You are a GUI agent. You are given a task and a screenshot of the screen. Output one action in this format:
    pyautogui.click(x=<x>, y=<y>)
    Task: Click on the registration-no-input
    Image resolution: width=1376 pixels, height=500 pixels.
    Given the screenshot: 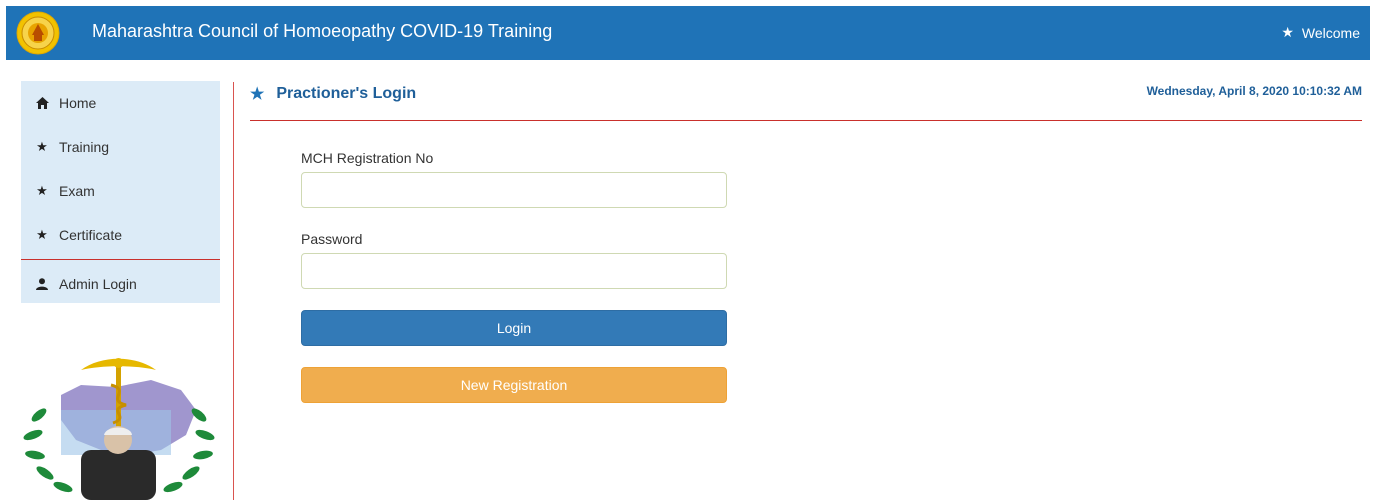 What is the action you would take?
    pyautogui.click(x=514, y=190)
    